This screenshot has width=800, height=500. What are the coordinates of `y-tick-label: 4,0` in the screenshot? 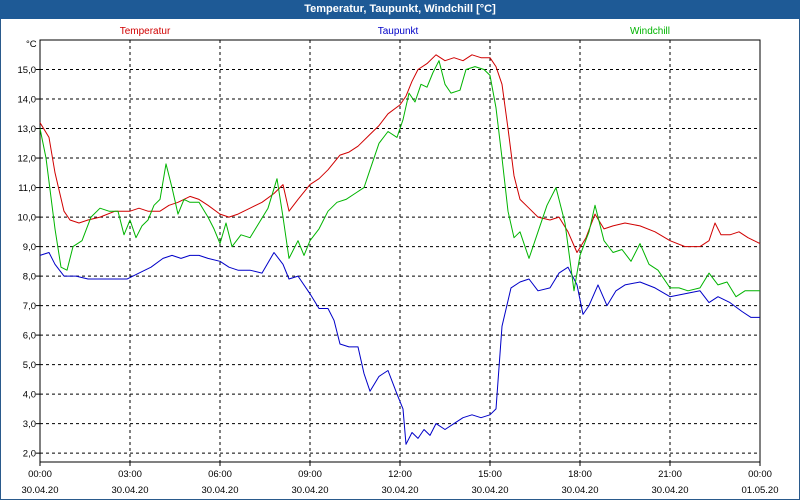 It's located at (29, 395).